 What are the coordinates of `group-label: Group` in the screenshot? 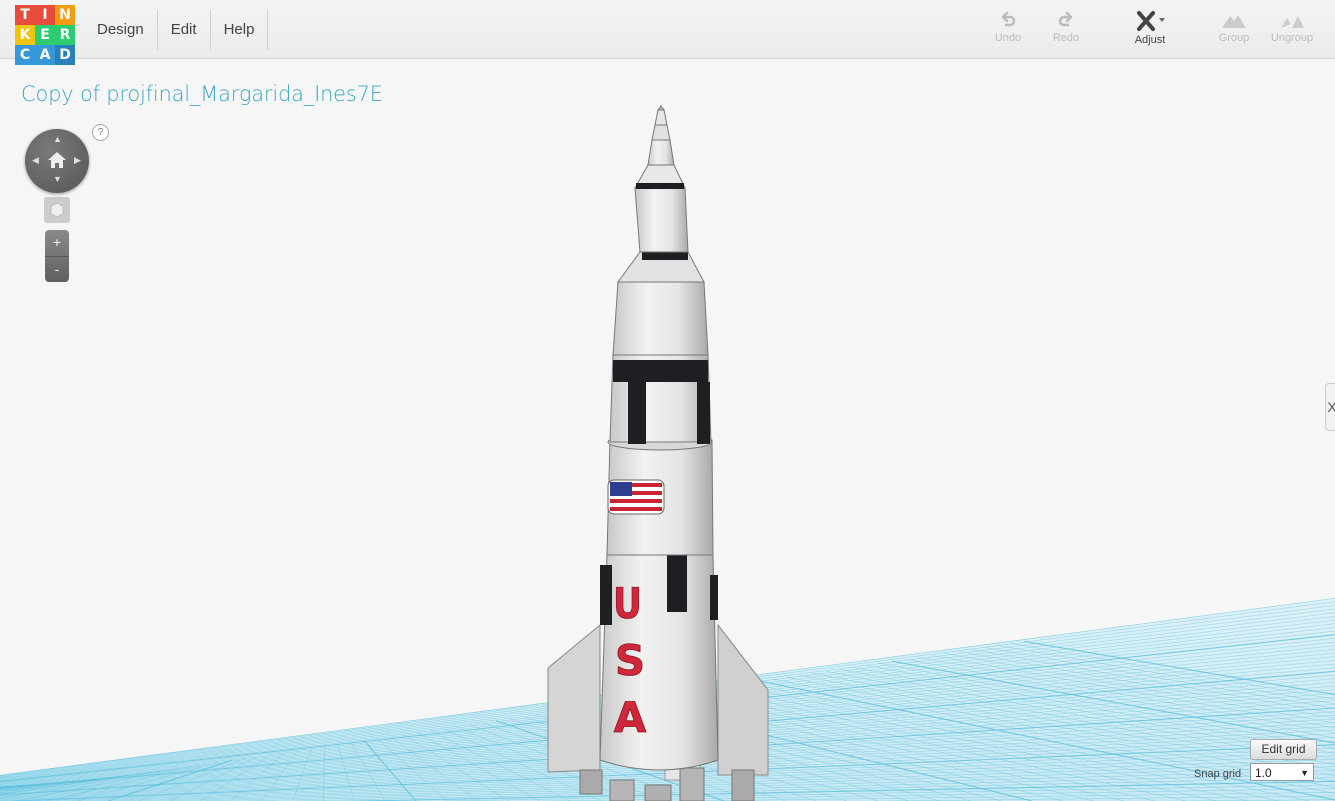 It's located at (1234, 38).